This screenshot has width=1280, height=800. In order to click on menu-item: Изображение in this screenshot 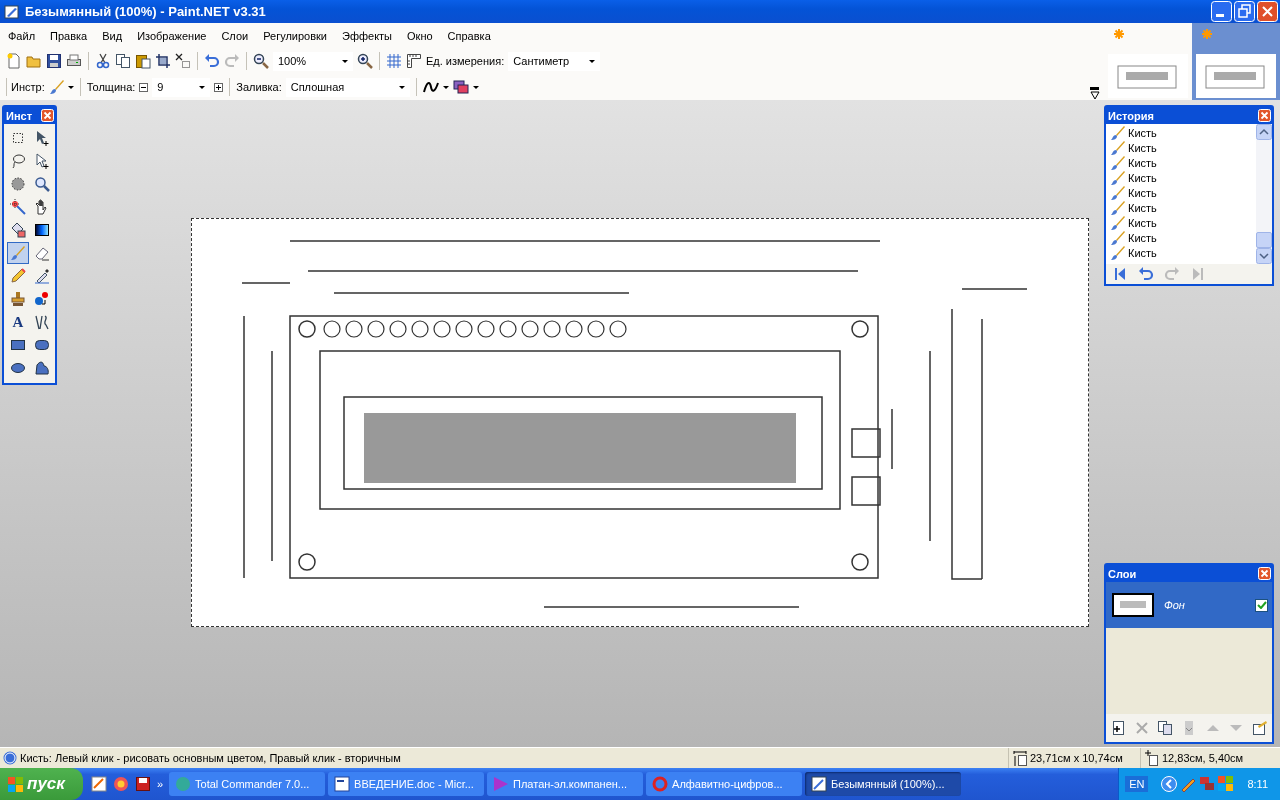, I will do `click(173, 35)`.